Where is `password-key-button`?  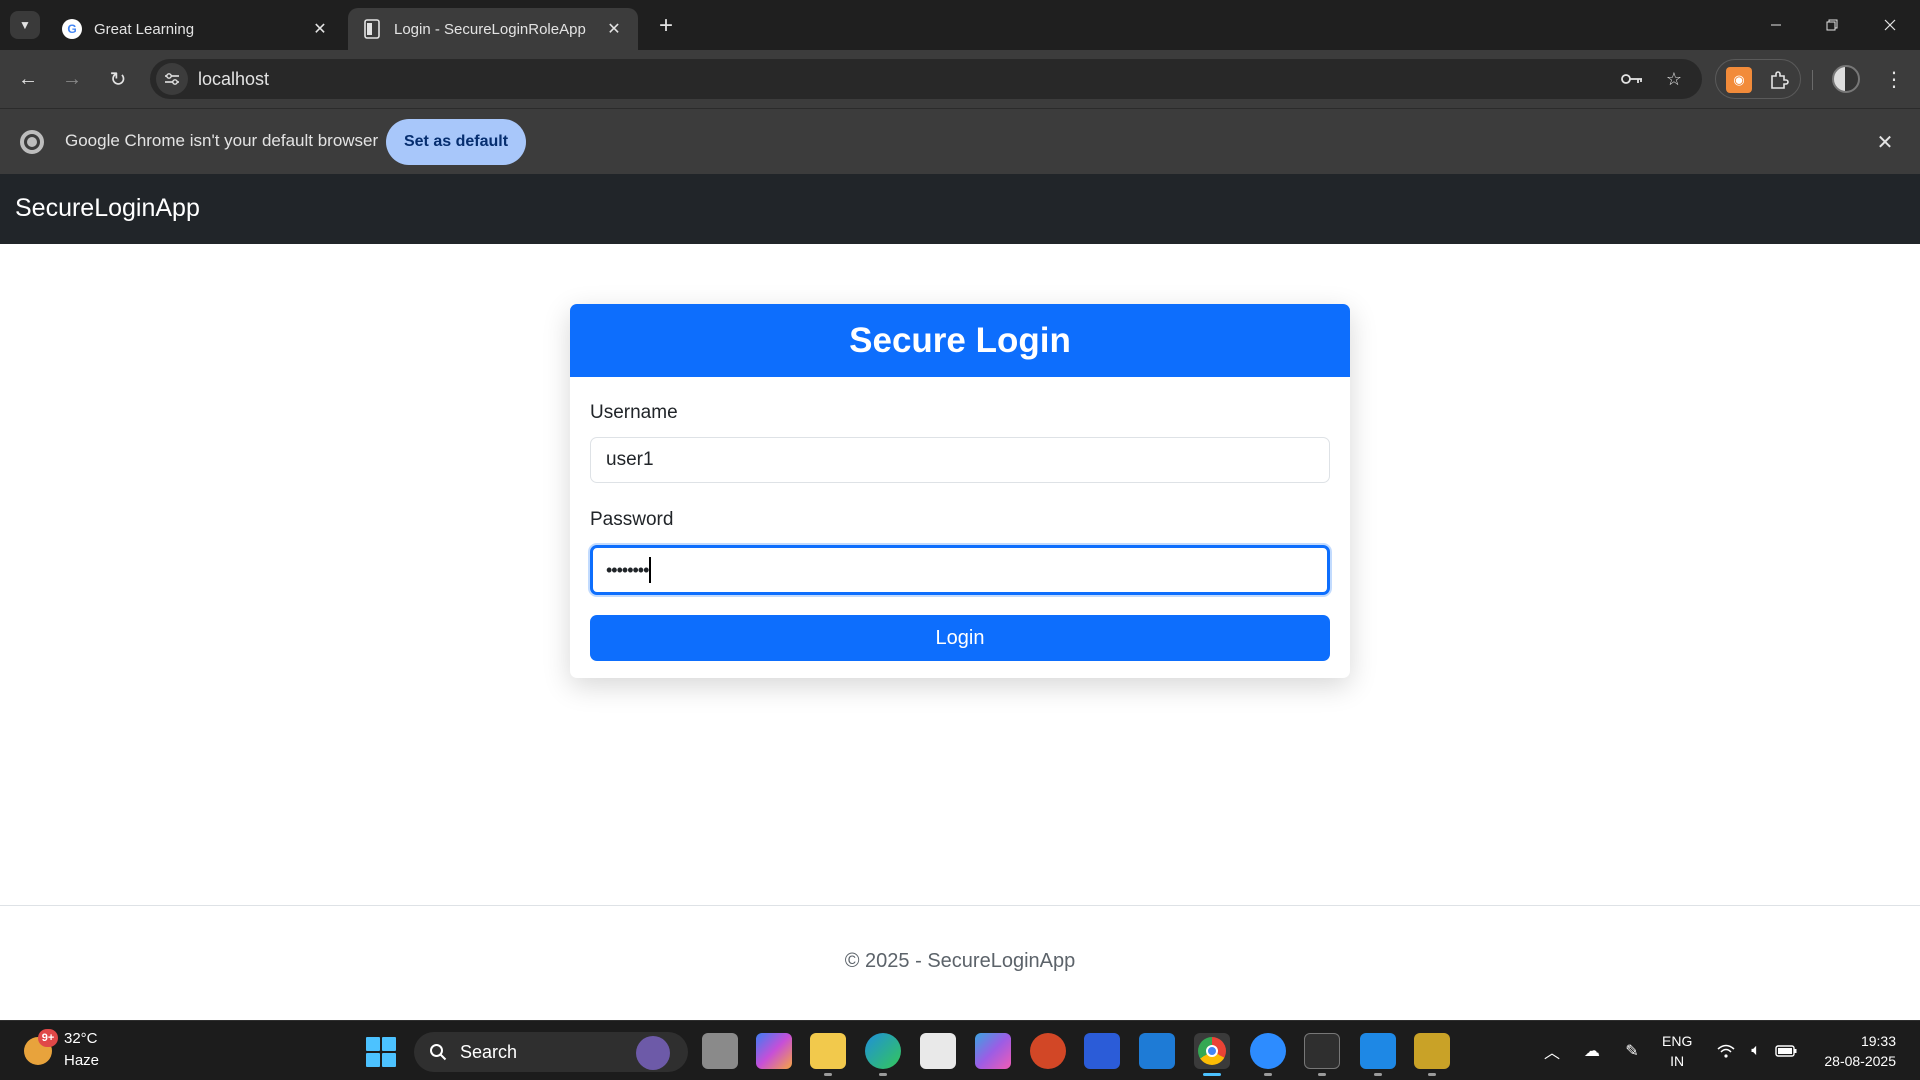 password-key-button is located at coordinates (1632, 79).